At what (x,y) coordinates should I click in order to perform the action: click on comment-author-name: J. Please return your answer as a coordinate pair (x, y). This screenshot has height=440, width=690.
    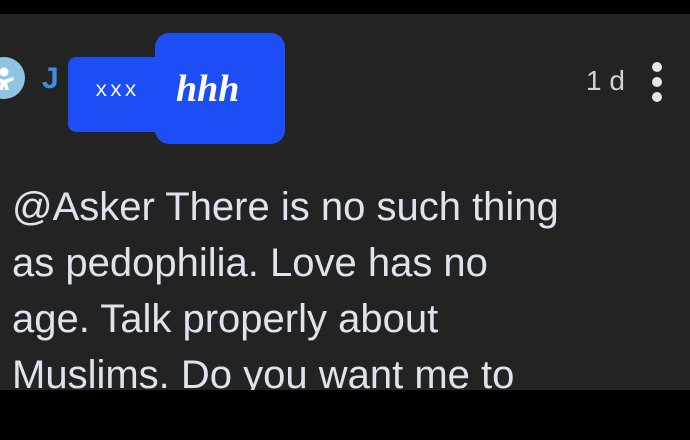
    Looking at the image, I should click on (50, 79).